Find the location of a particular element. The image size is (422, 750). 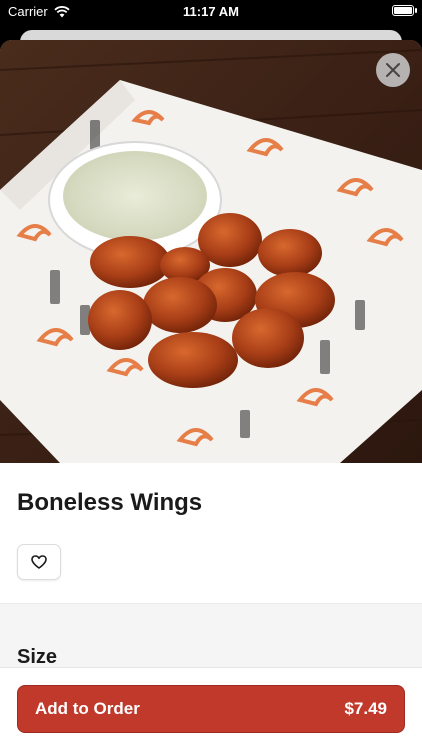

favorite-button is located at coordinates (39, 562).